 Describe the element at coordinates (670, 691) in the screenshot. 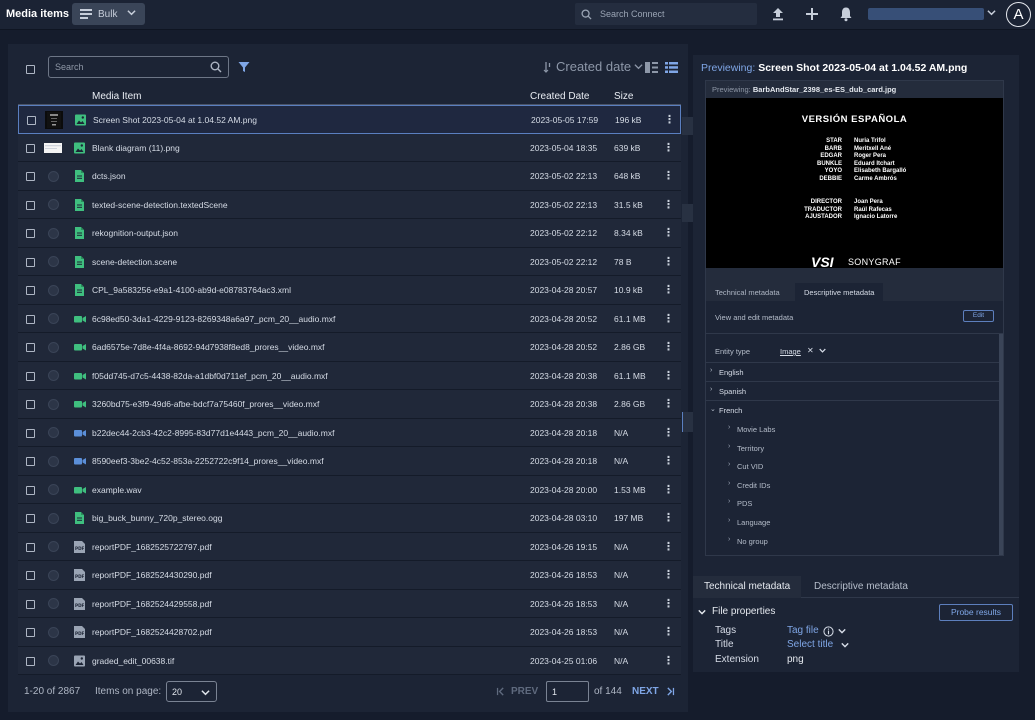

I see `last-page-icon` at that location.